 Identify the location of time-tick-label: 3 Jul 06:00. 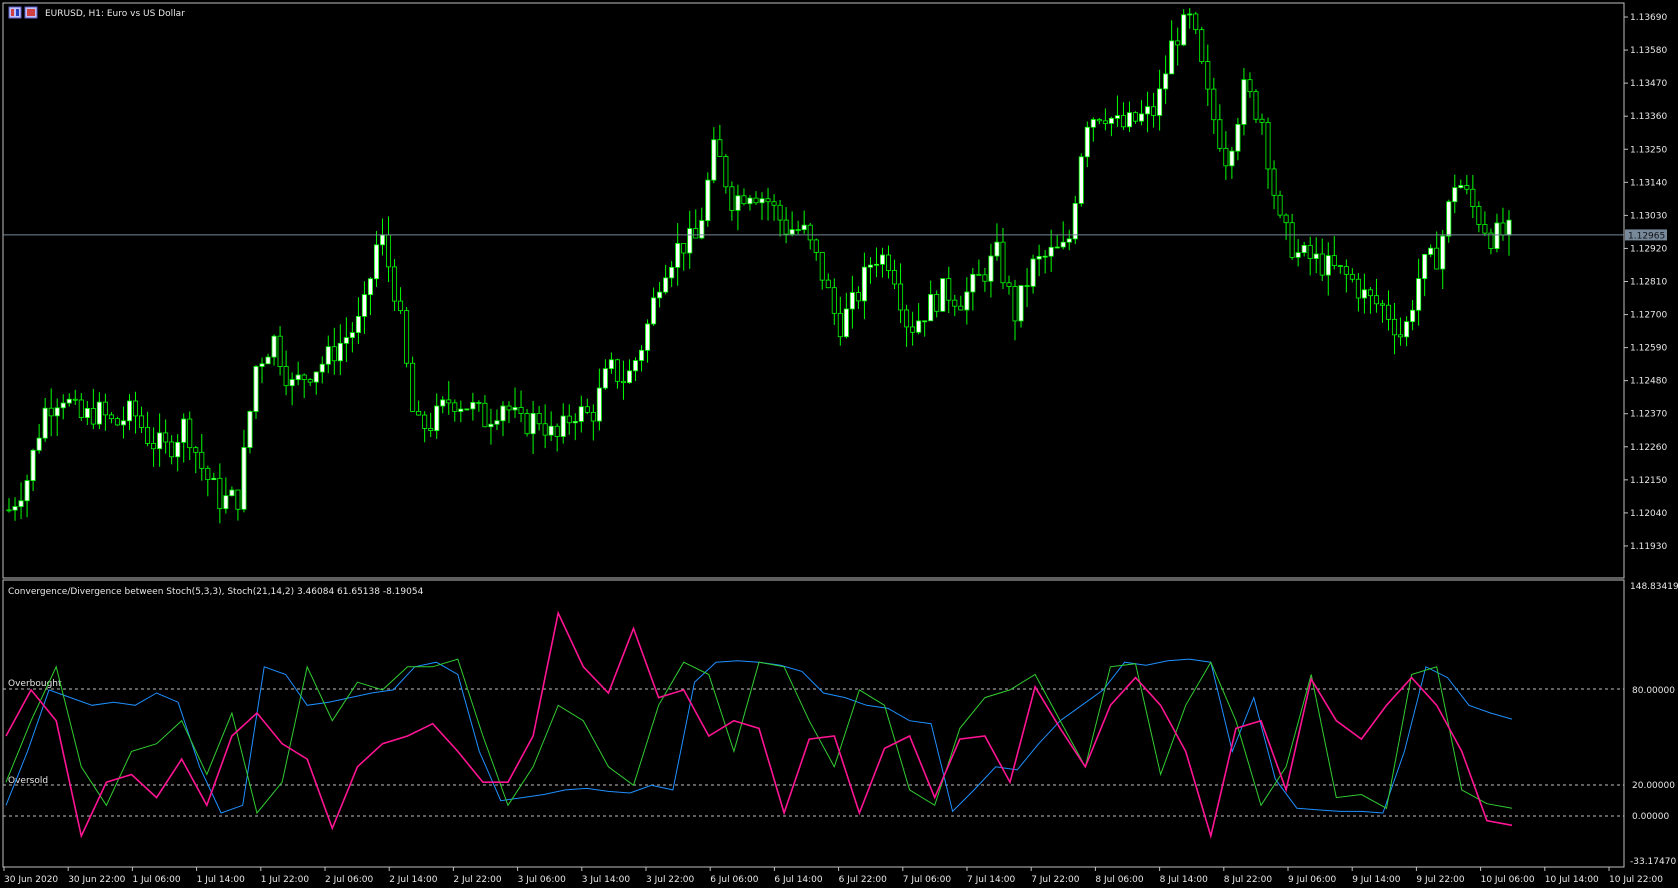
(542, 880).